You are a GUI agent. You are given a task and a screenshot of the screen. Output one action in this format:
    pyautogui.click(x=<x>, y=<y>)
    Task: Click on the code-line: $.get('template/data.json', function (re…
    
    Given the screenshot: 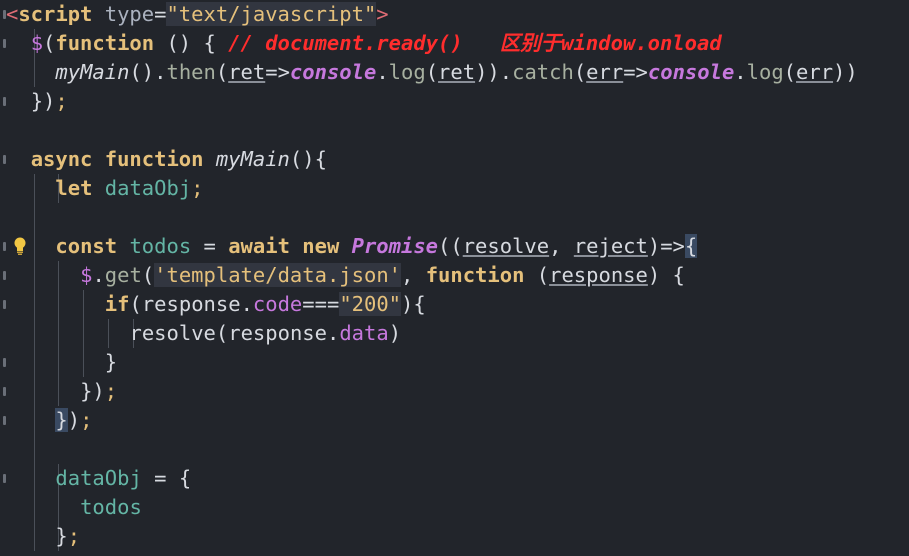 What is the action you would take?
    pyautogui.click(x=454, y=275)
    